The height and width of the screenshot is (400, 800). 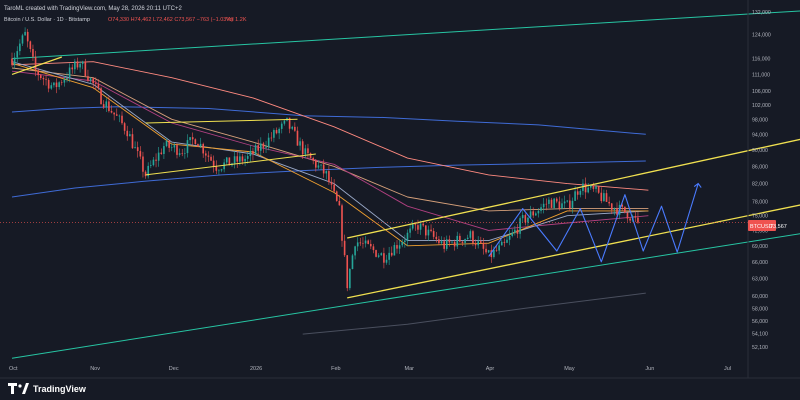 What do you see at coordinates (760, 120) in the screenshot?
I see `price-tick-label: 98,000` at bounding box center [760, 120].